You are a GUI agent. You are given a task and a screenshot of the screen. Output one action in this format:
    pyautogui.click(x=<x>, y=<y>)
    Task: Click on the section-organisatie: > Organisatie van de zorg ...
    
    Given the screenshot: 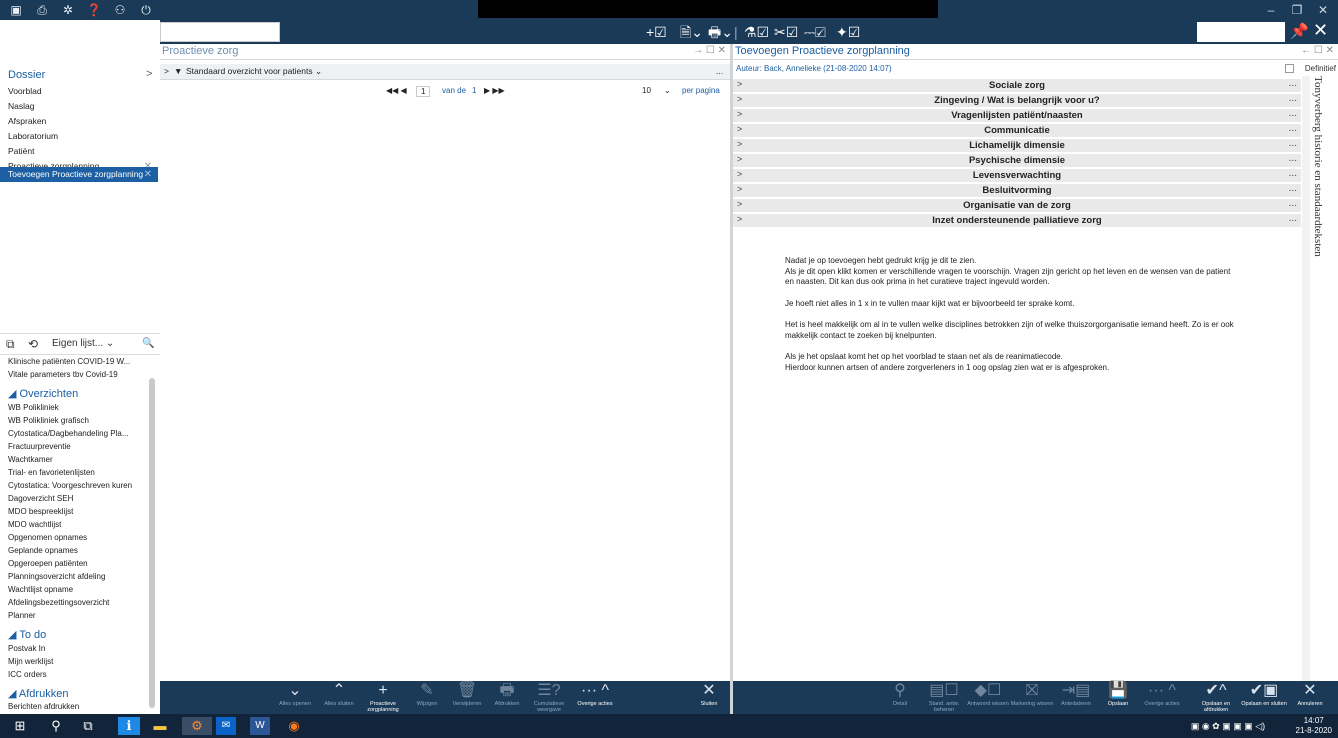 What is the action you would take?
    pyautogui.click(x=1017, y=205)
    